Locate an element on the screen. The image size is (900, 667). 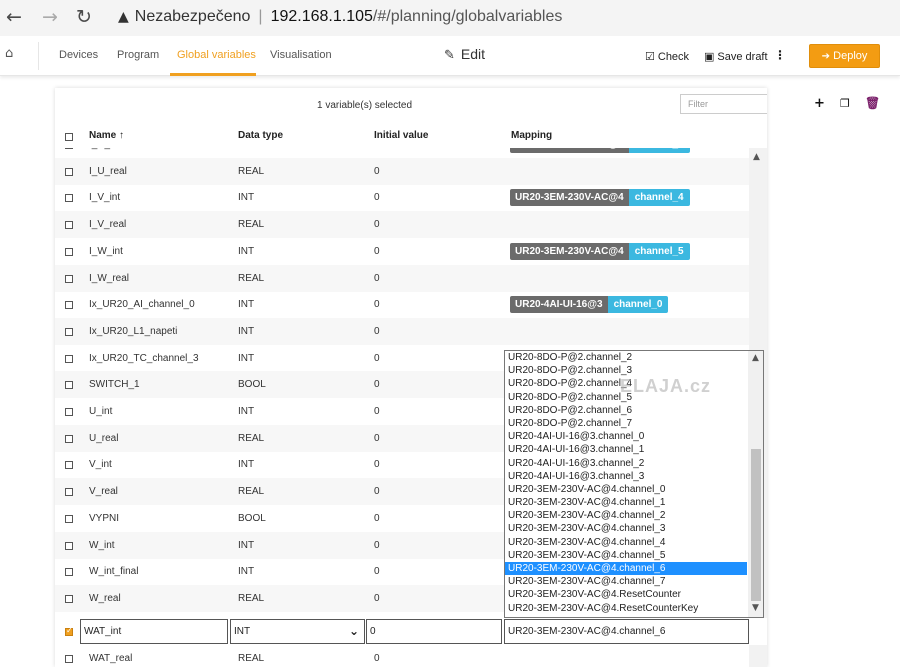
mapping-select: UR20-3EM-230V-AC@4.channel_6 is located at coordinates (626, 631).